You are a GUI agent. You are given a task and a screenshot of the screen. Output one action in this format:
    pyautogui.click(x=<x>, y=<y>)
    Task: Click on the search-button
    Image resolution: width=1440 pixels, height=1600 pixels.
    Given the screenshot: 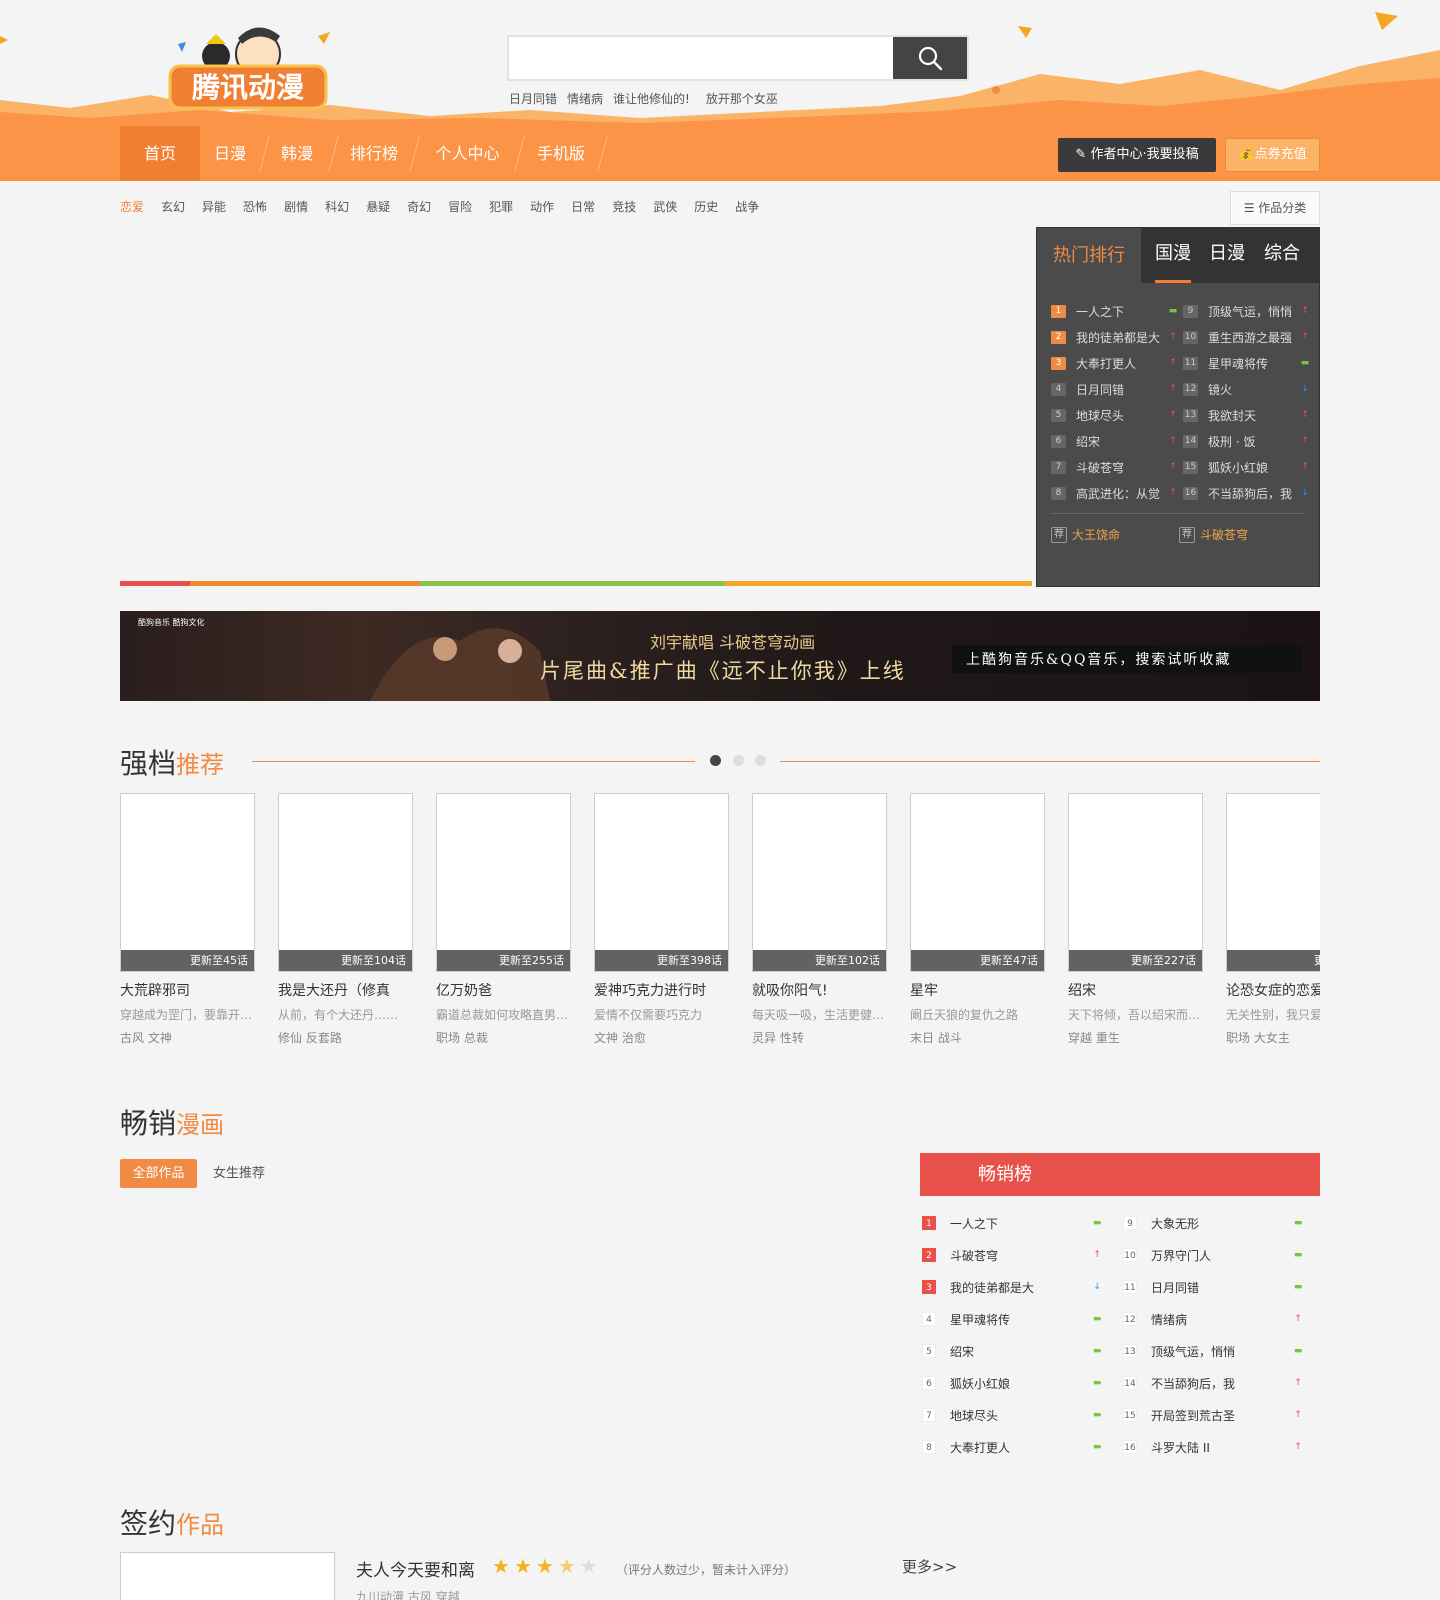 What is the action you would take?
    pyautogui.click(x=930, y=58)
    